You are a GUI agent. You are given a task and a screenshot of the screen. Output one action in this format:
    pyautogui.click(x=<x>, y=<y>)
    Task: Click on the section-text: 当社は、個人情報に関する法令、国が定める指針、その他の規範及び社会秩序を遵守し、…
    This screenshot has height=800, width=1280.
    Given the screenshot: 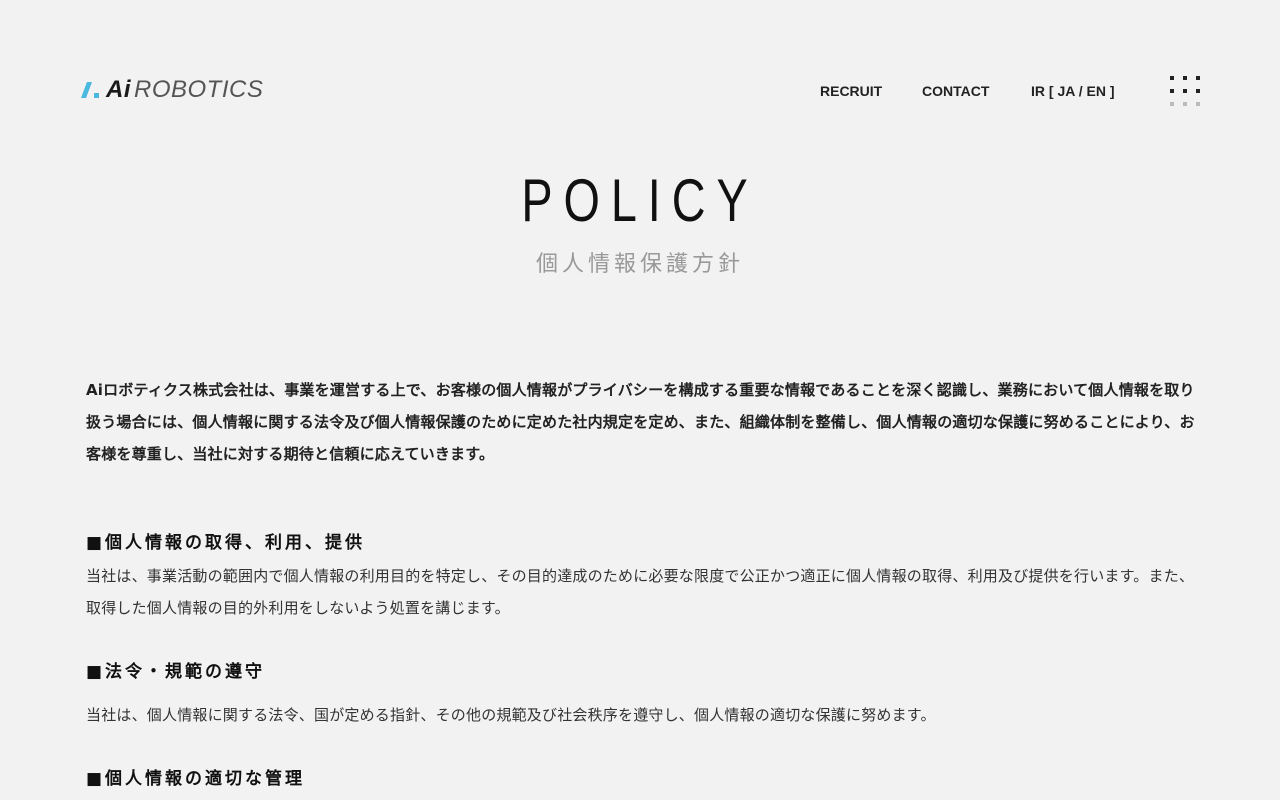 What is the action you would take?
    pyautogui.click(x=511, y=715)
    